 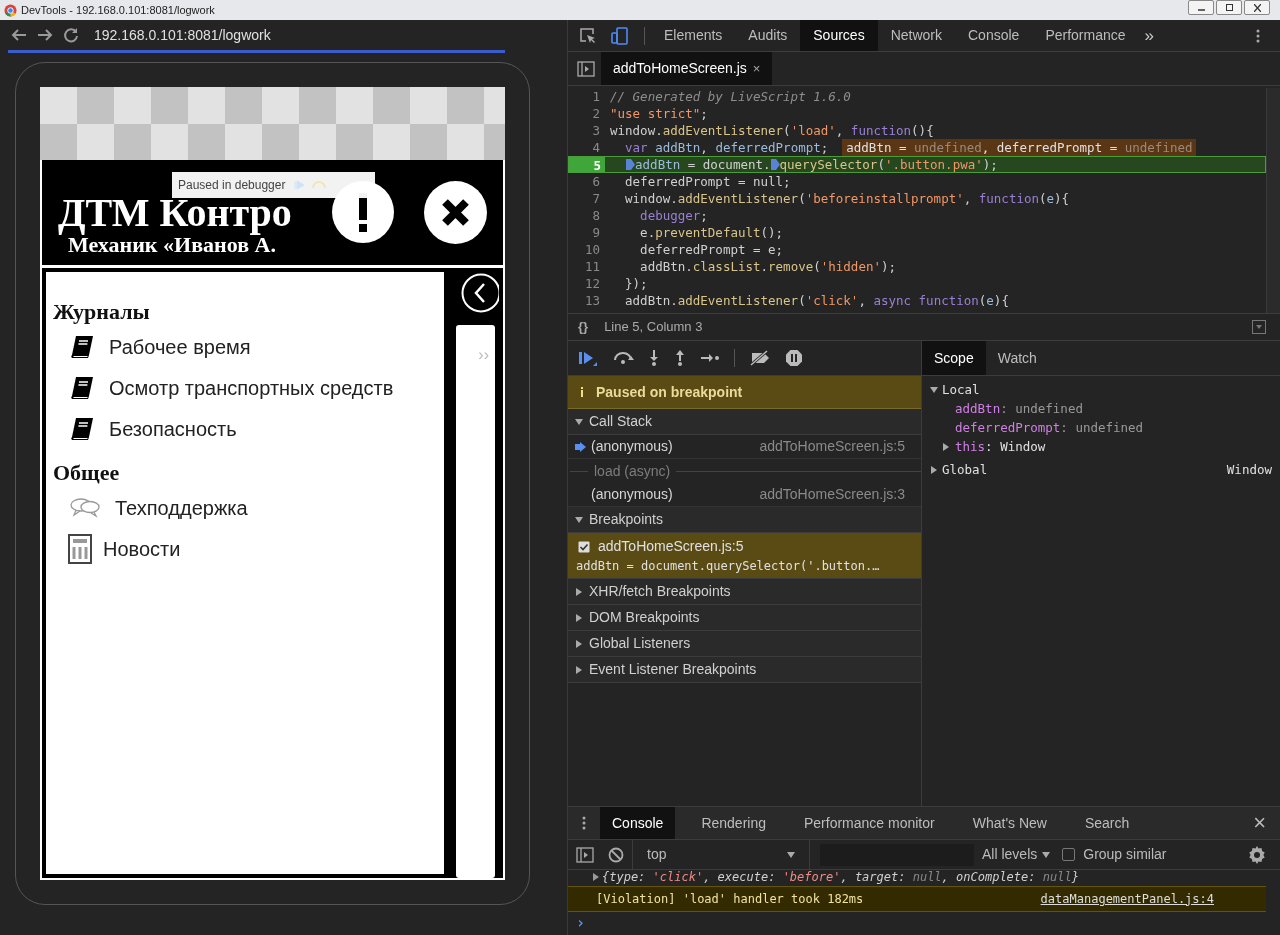 What do you see at coordinates (182, 35) in the screenshot?
I see `address-field: 192.168.0.101:8081/logwork` at bounding box center [182, 35].